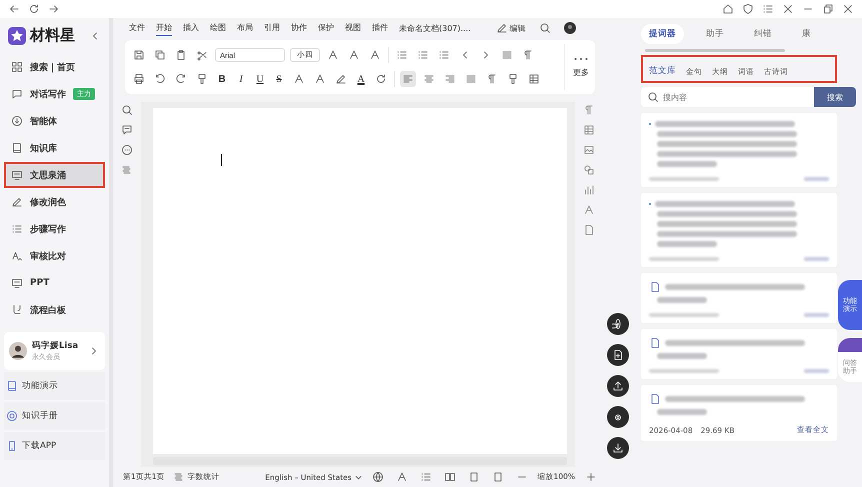  Describe the element at coordinates (341, 79) in the screenshot. I see `highlight-icon` at that location.